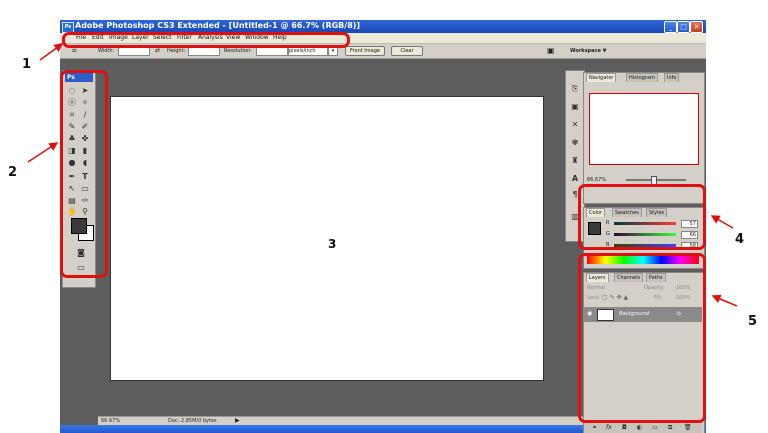 This screenshot has width=768, height=433. What do you see at coordinates (27, 64) in the screenshot?
I see `annotation-1: 1` at bounding box center [27, 64].